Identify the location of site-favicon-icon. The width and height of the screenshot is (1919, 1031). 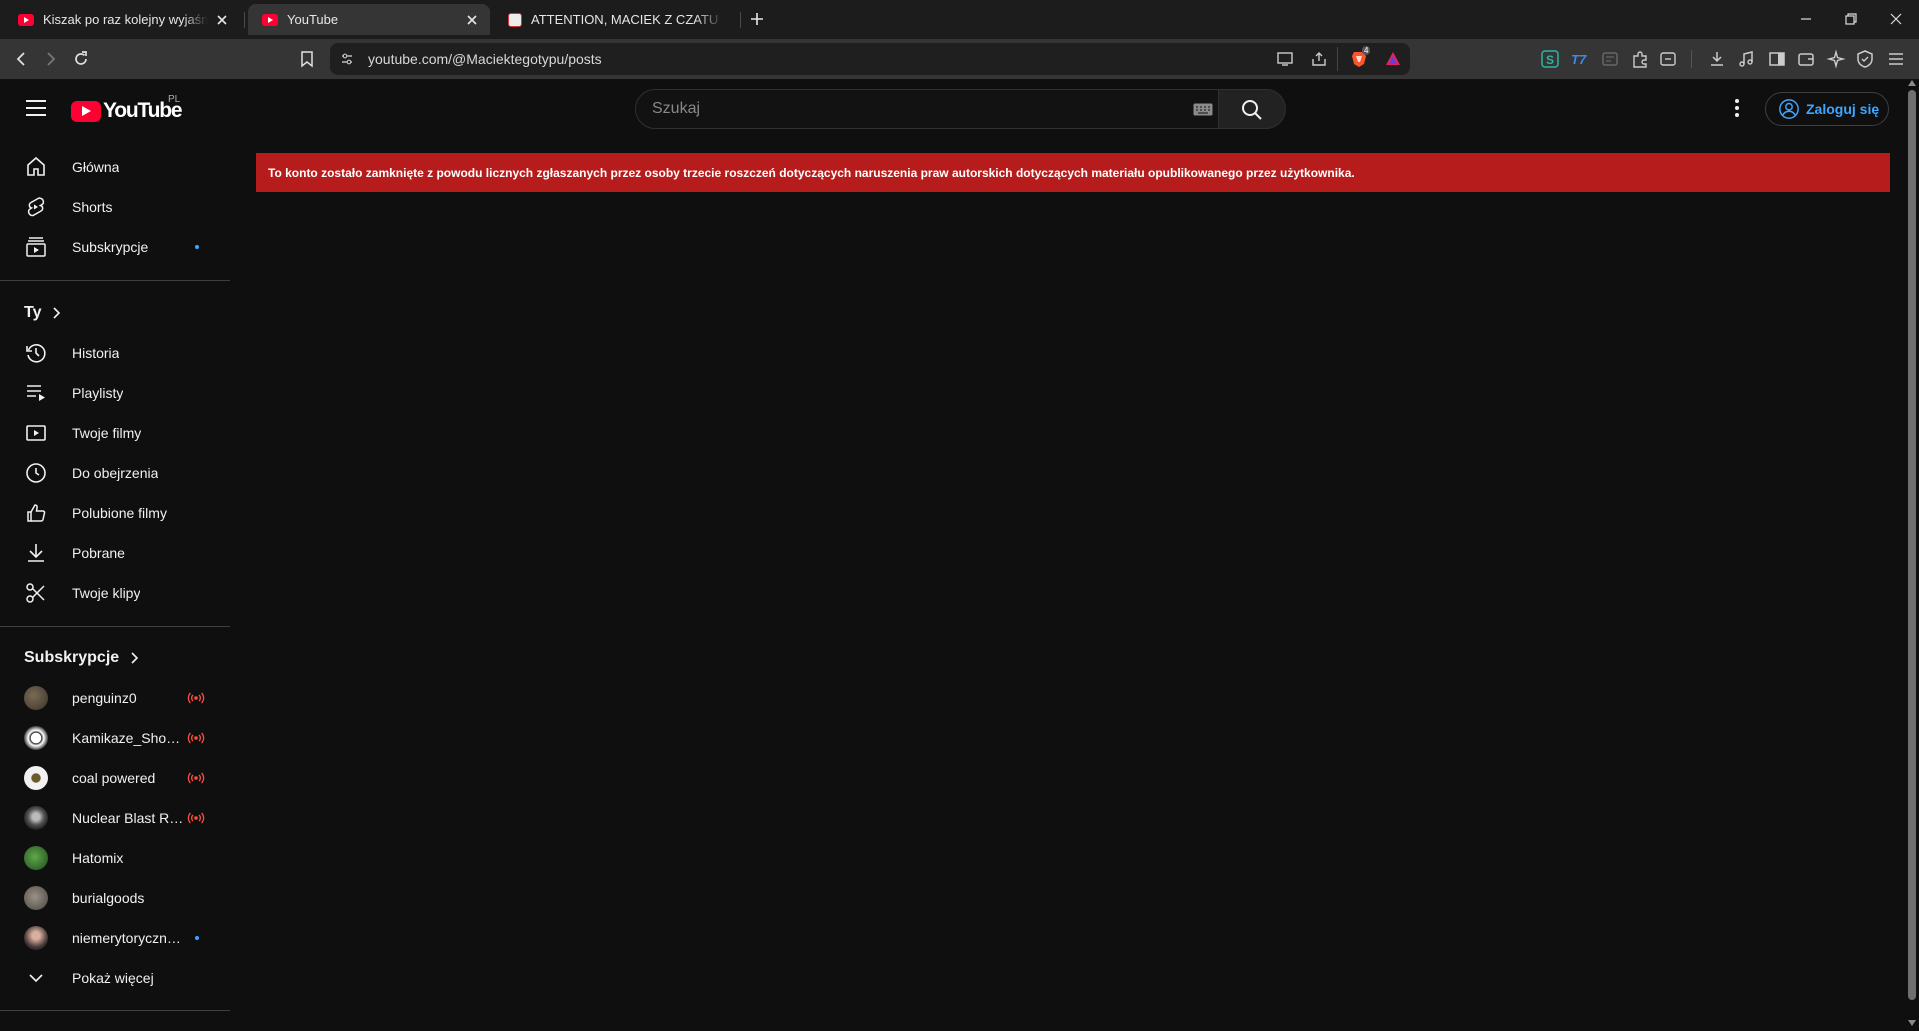
(515, 19).